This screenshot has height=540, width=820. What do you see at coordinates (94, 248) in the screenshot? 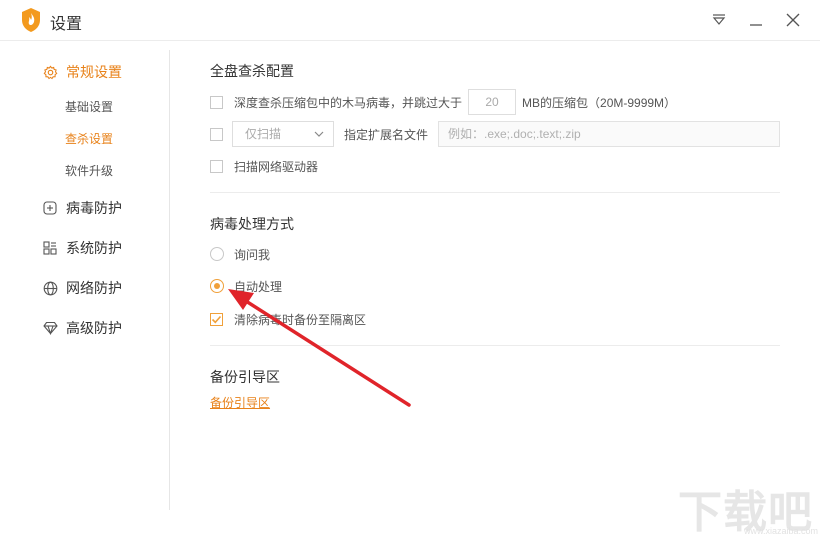
I see `nav-system-protection-label: 系统防护` at bounding box center [94, 248].